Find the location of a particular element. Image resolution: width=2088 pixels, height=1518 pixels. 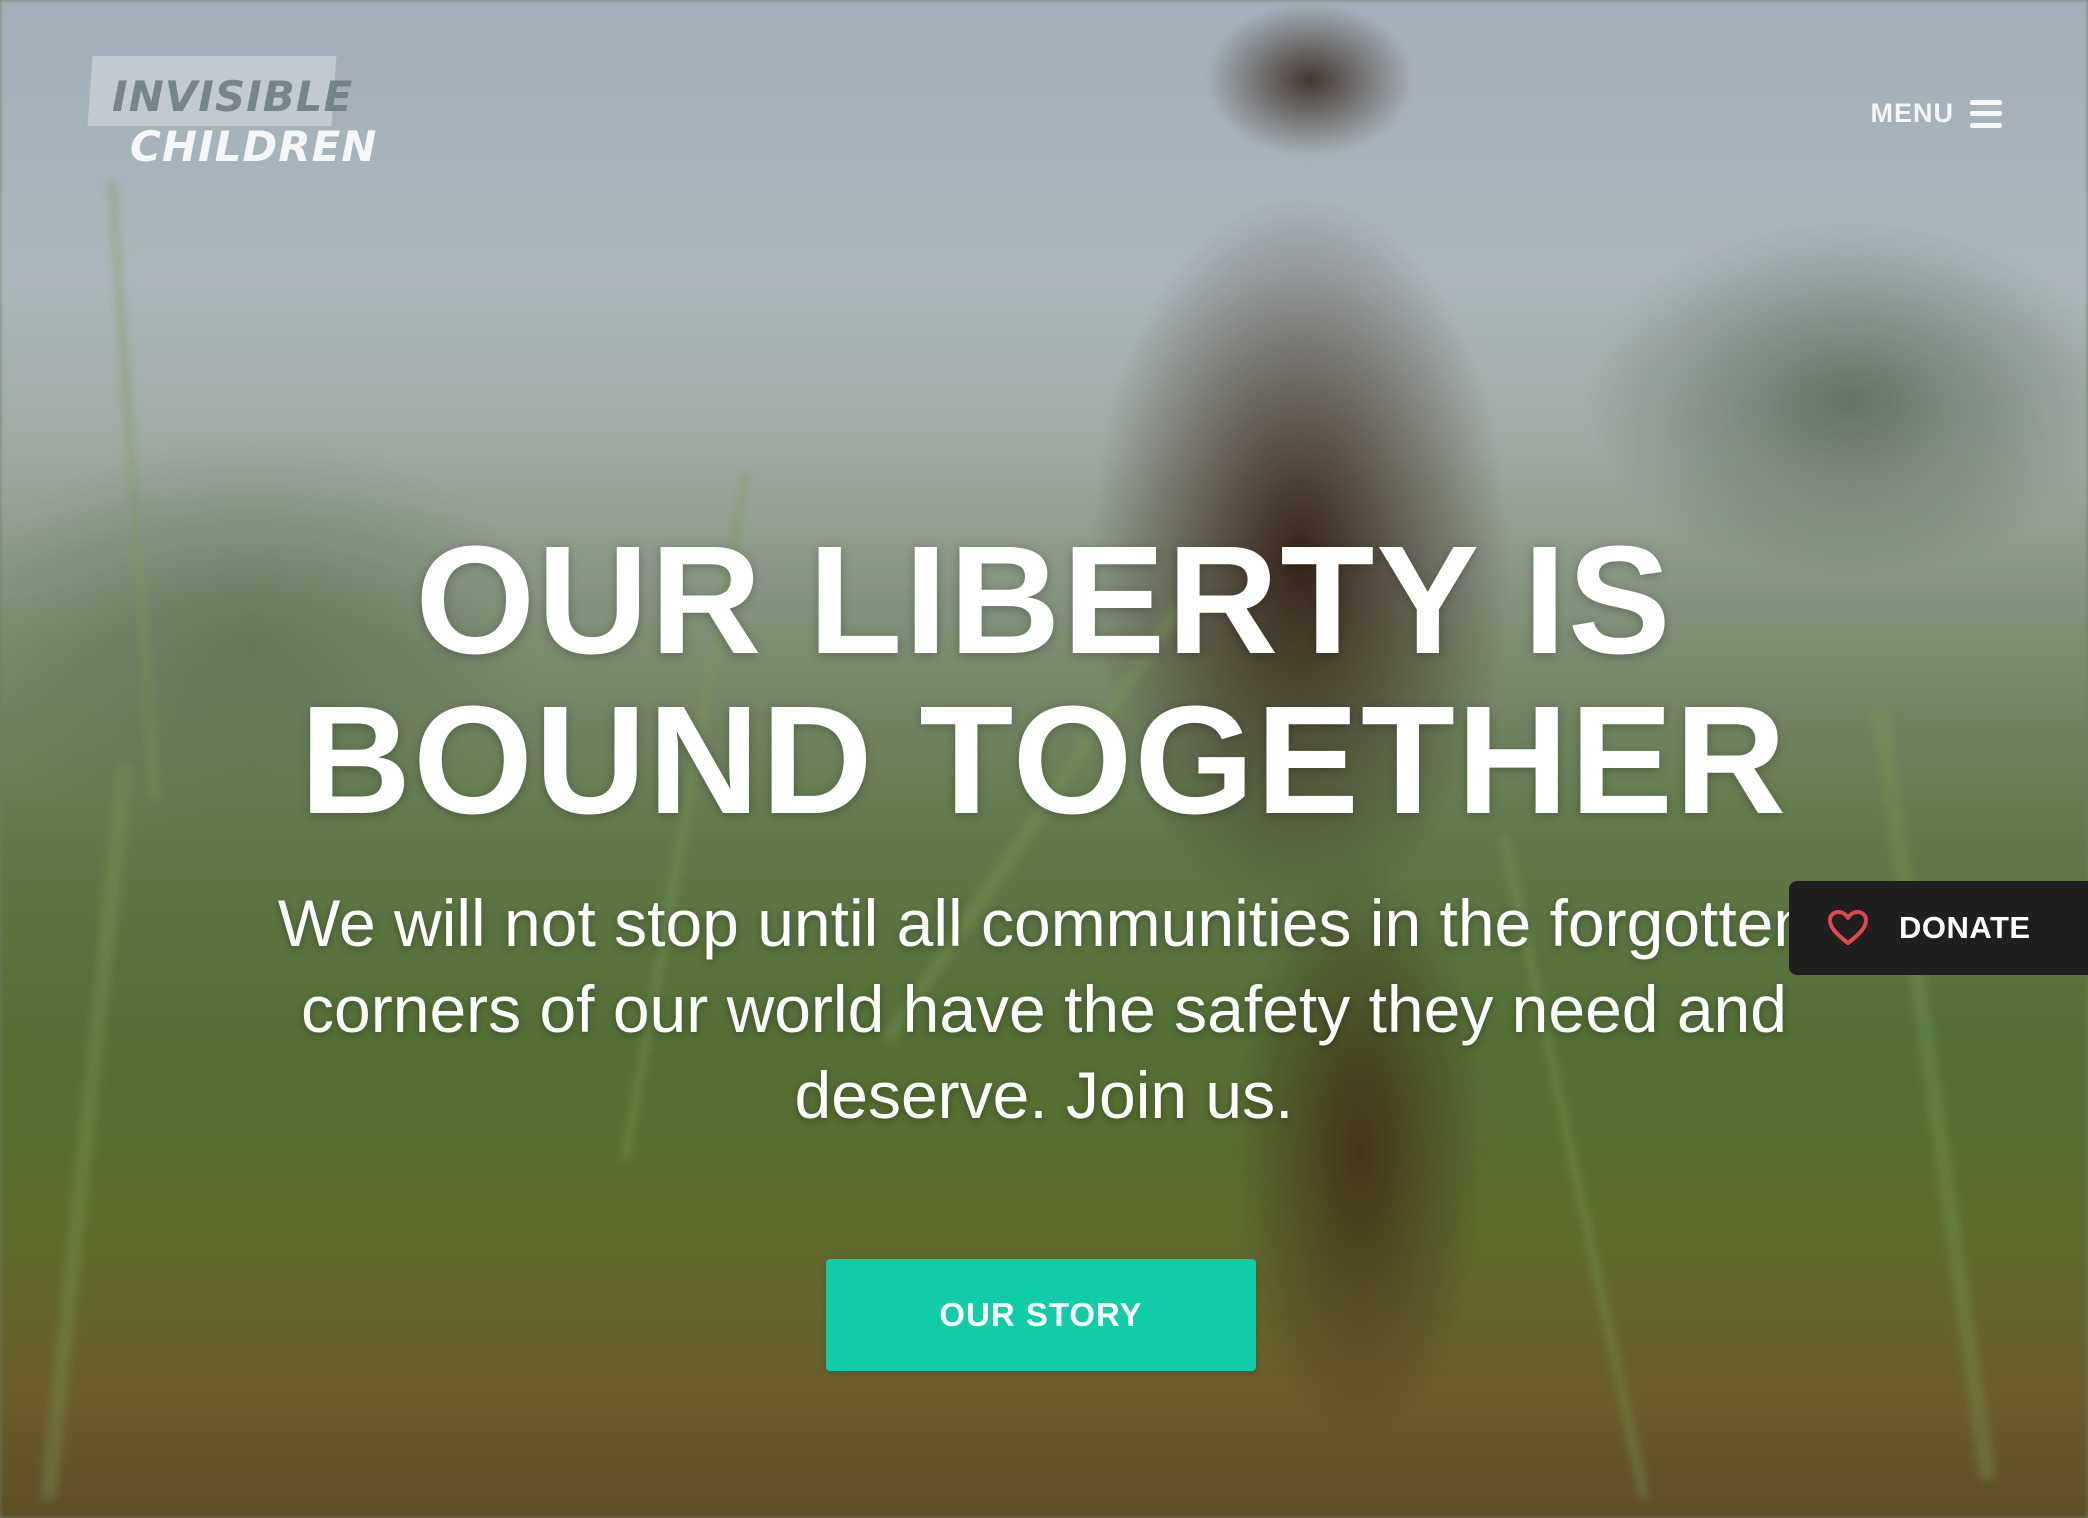

menu-button: MENU is located at coordinates (1936, 113).